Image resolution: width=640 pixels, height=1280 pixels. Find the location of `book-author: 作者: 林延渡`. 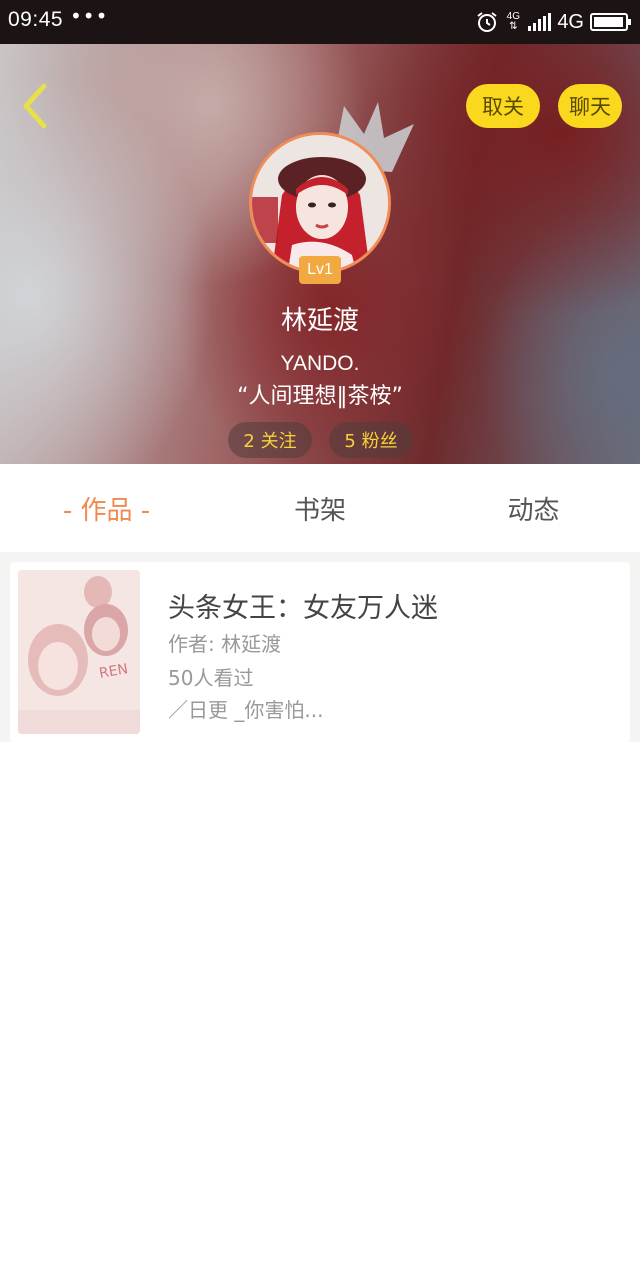

book-author: 作者: 林延渡 is located at coordinates (225, 644).